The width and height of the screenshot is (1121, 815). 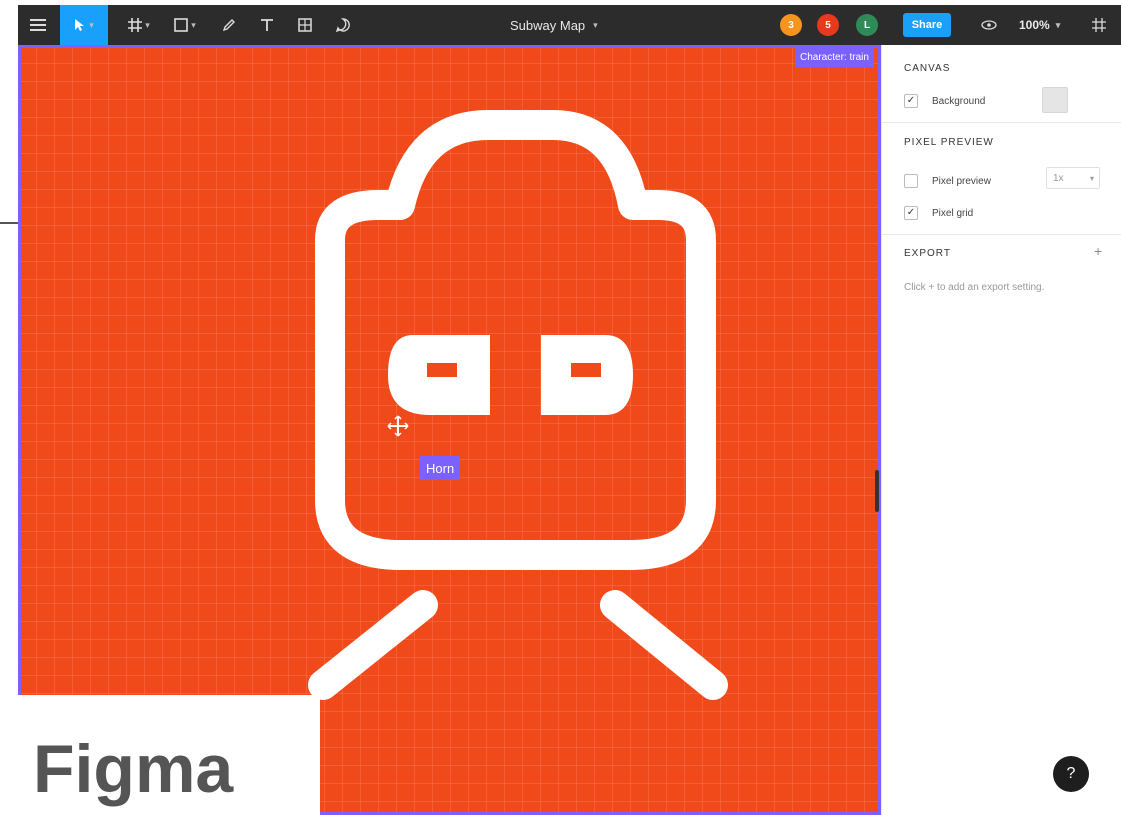 I want to click on background-label: Background, so click(x=959, y=101).